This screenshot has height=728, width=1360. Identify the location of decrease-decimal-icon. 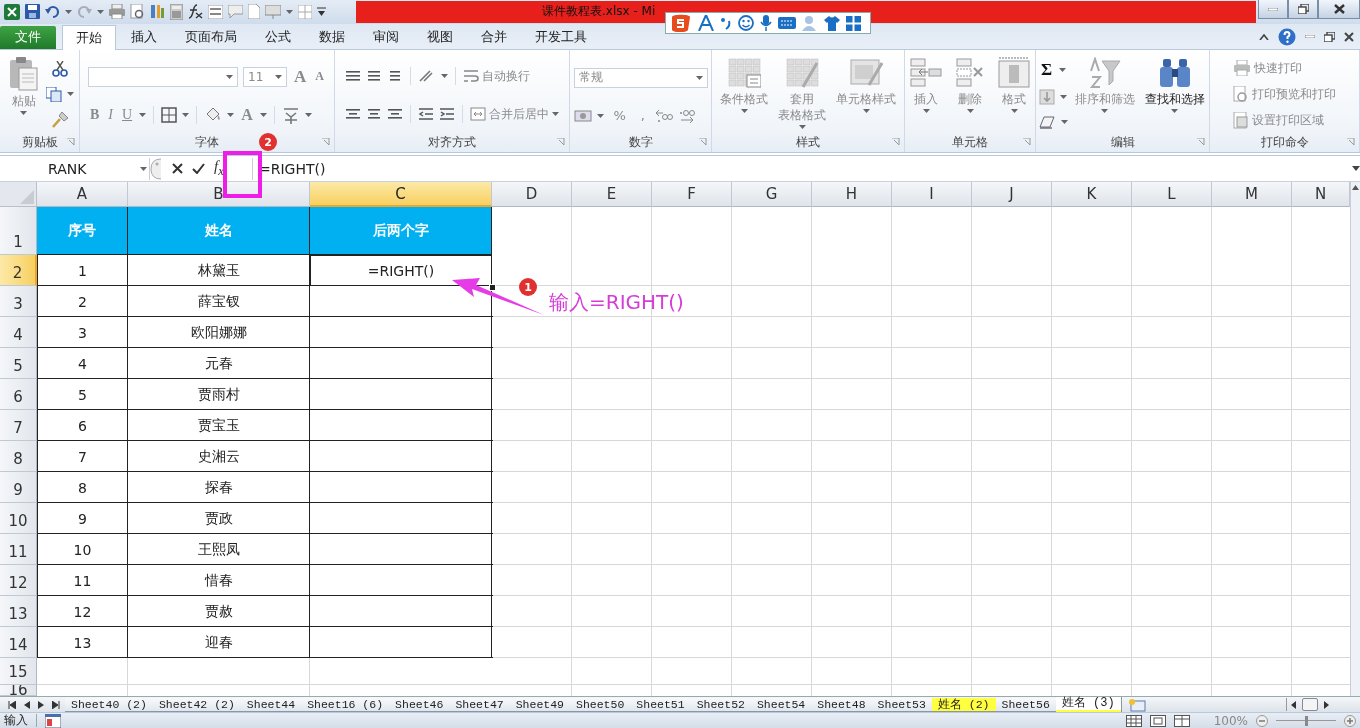
(687, 115).